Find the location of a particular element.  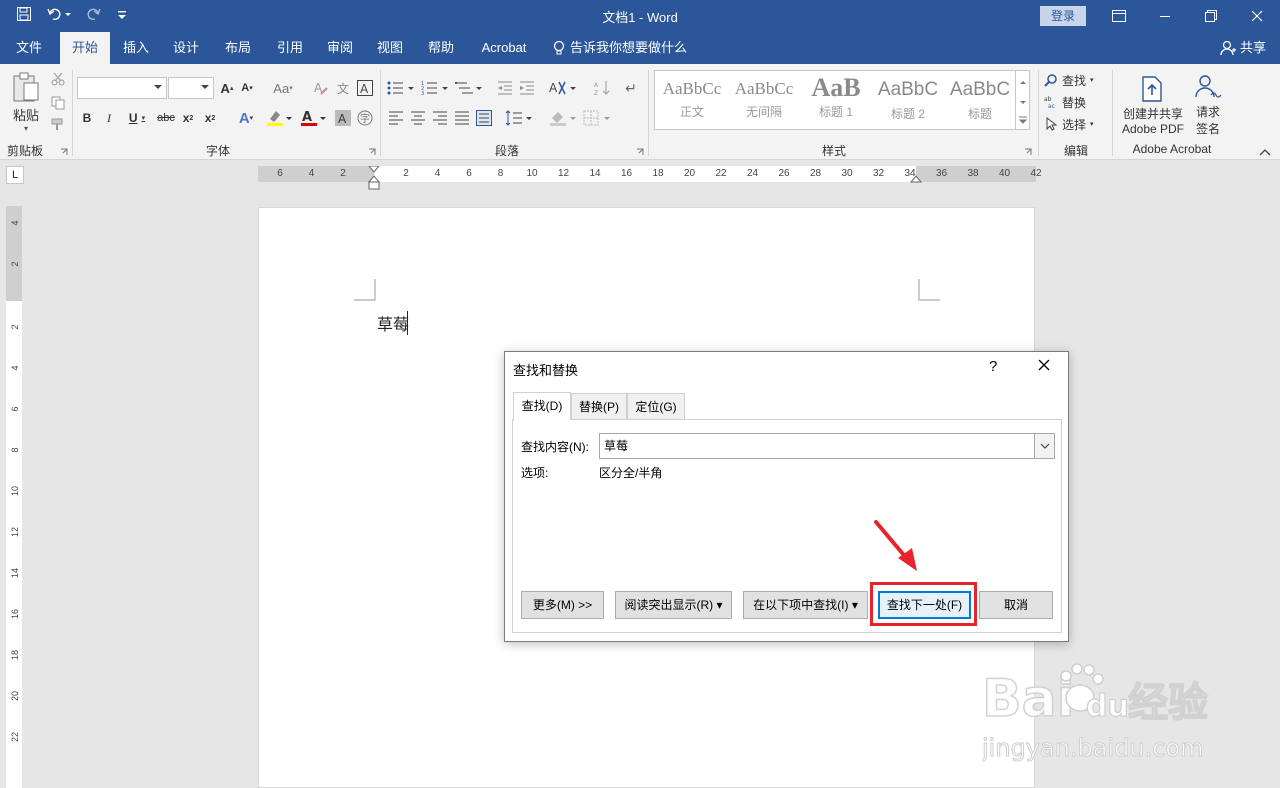

tab-help: 帮助 is located at coordinates (441, 48).